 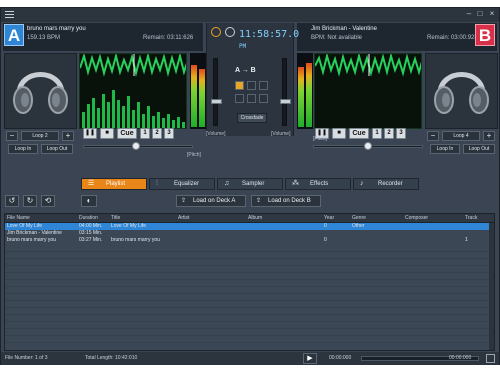 What do you see at coordinates (138, 146) in the screenshot?
I see `deck-a-pitch-slider` at bounding box center [138, 146].